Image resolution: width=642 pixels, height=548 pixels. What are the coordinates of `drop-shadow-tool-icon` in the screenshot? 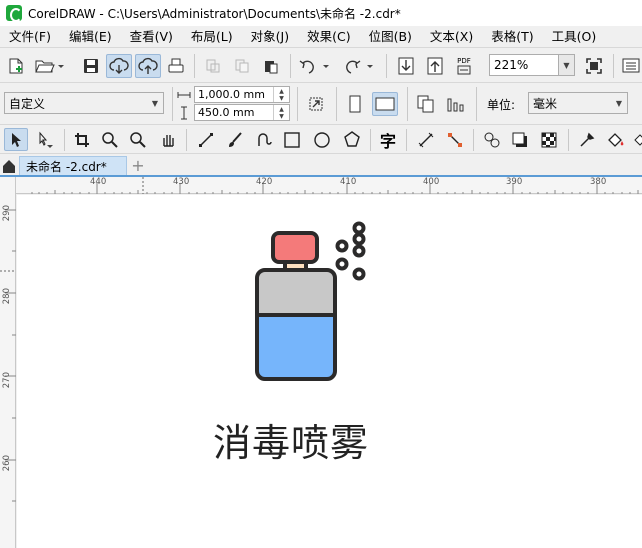 It's located at (520, 139).